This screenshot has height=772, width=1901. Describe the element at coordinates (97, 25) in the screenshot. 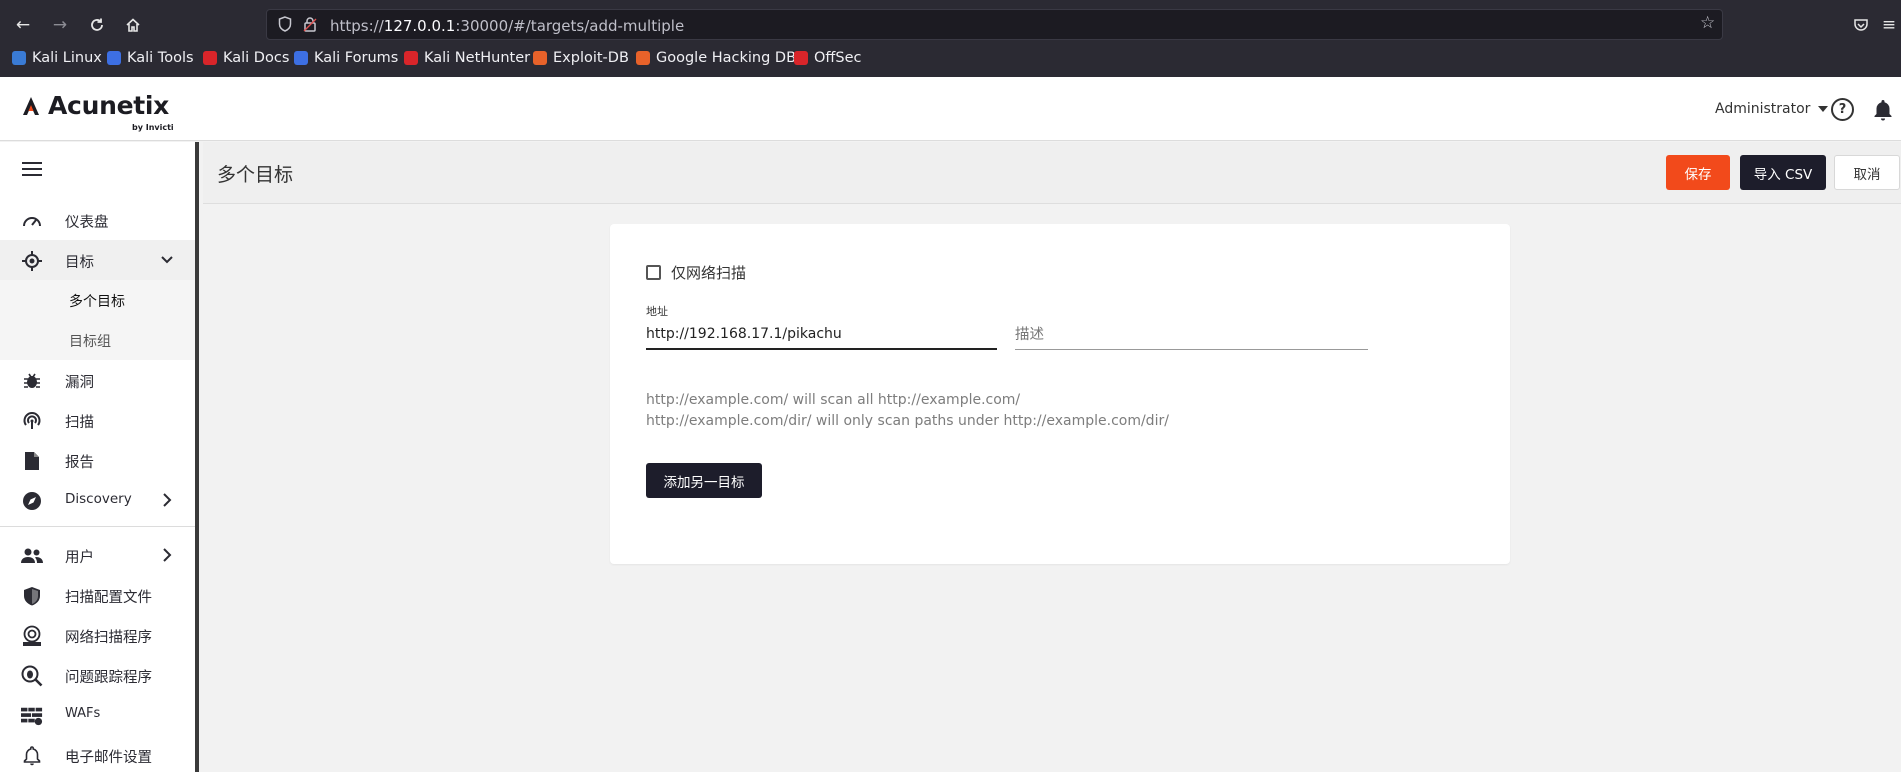

I see `reload-icon` at that location.